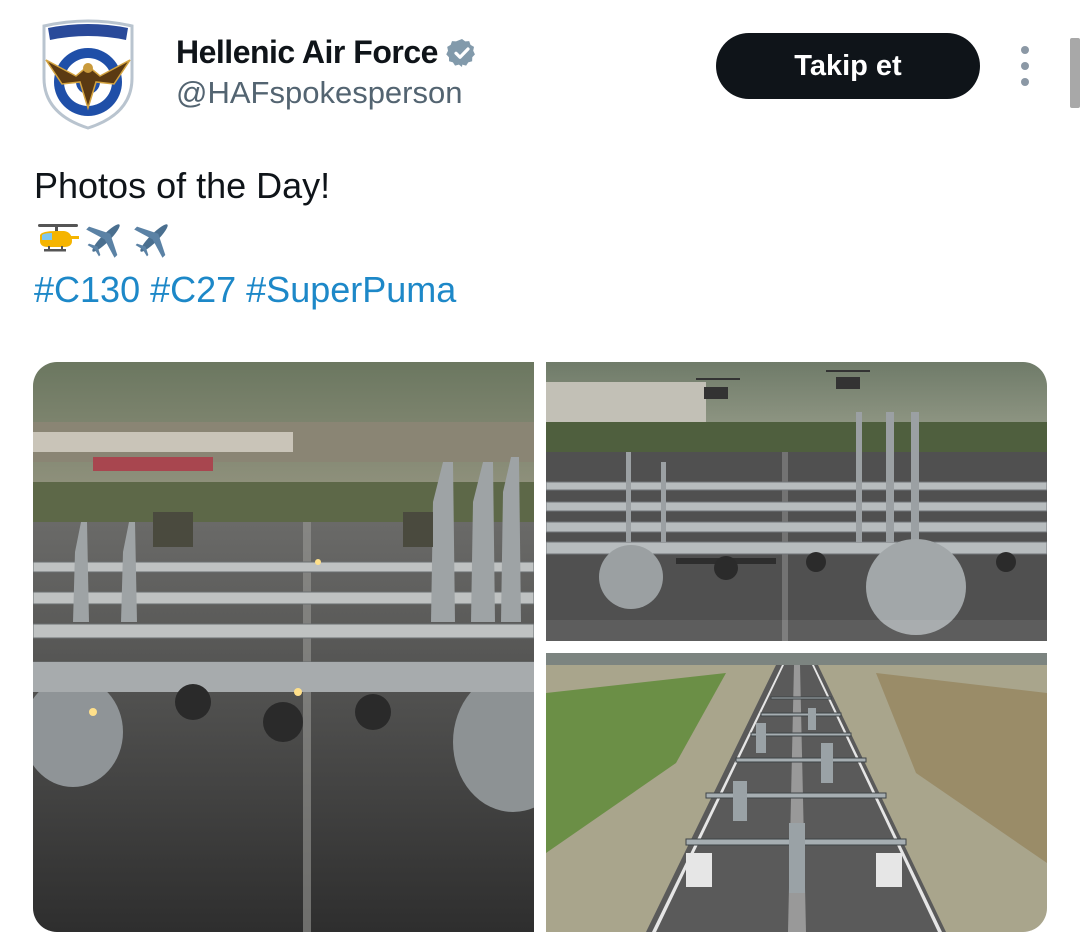 The image size is (1080, 950). Describe the element at coordinates (87, 289) in the screenshot. I see `hashtag-link: #C130` at that location.